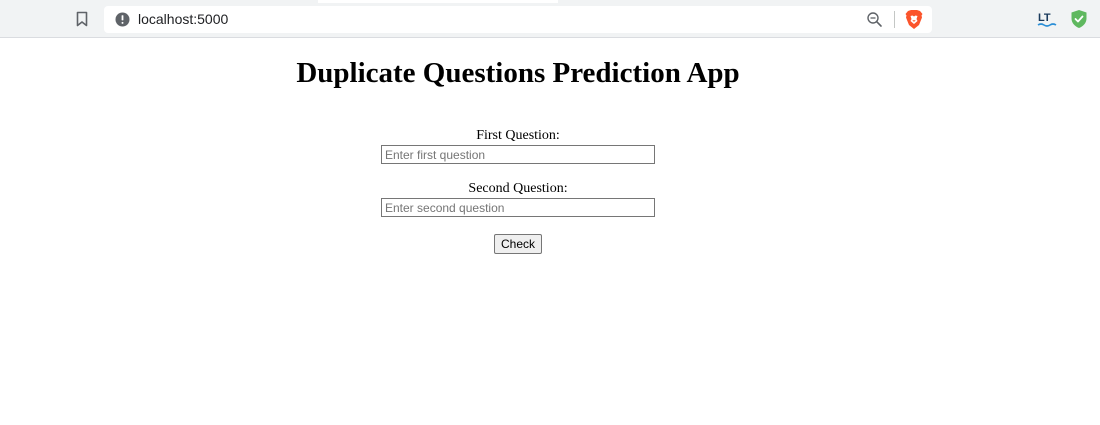  What do you see at coordinates (518, 244) in the screenshot?
I see `check-button: Check` at bounding box center [518, 244].